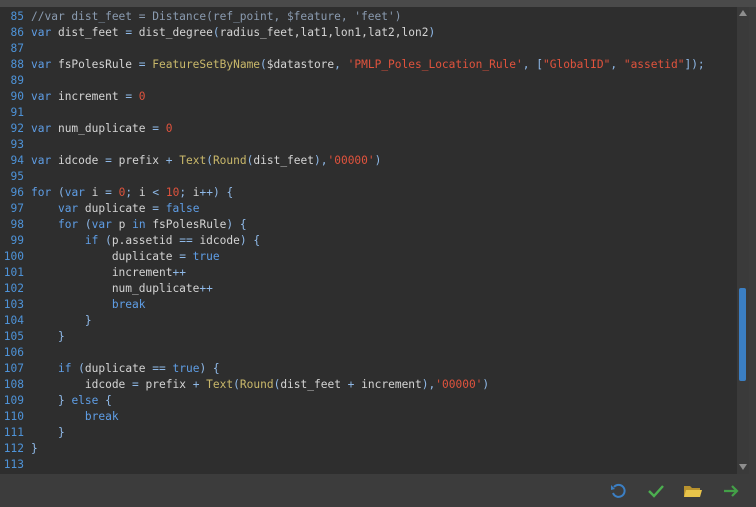 The height and width of the screenshot is (507, 756). What do you see at coordinates (17, 96) in the screenshot?
I see `line-number: 90` at bounding box center [17, 96].